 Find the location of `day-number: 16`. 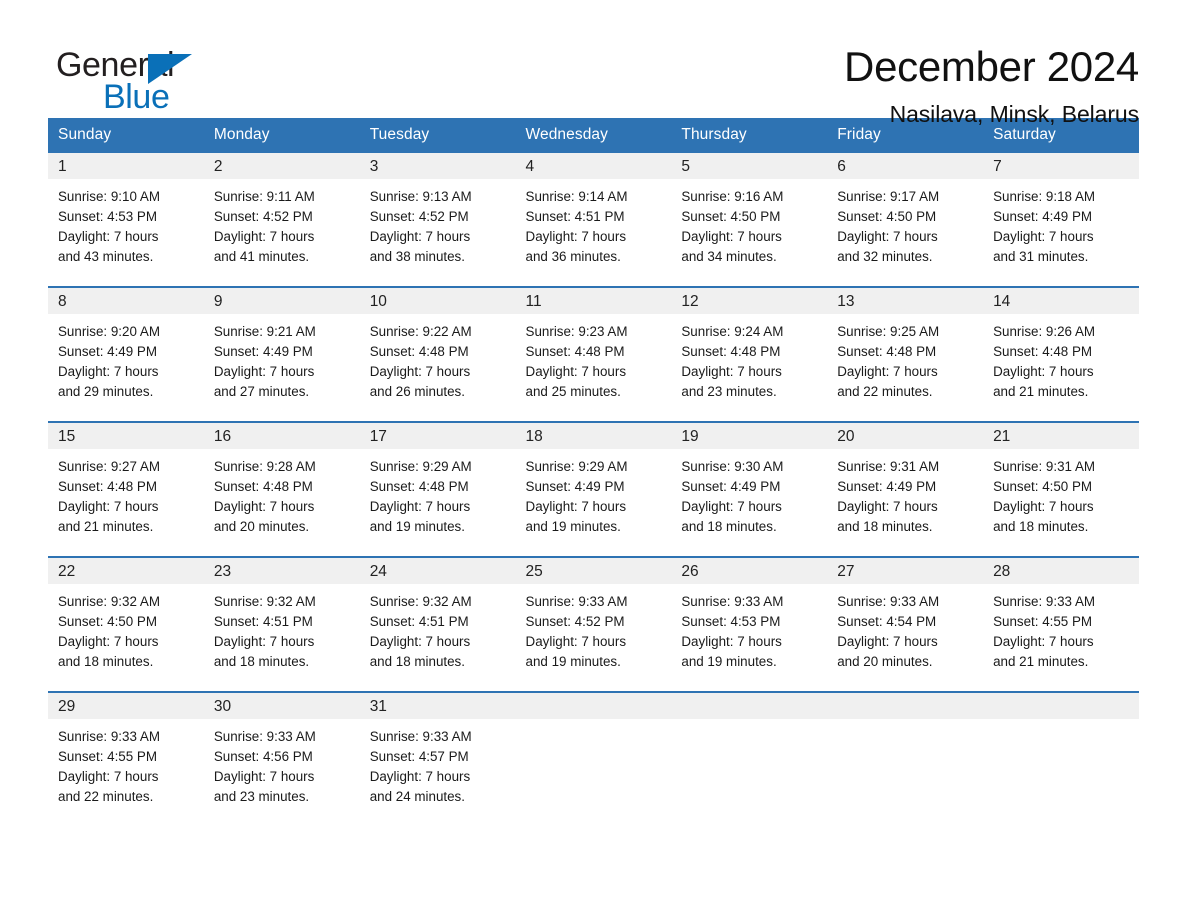

day-number: 16 is located at coordinates (281, 436).